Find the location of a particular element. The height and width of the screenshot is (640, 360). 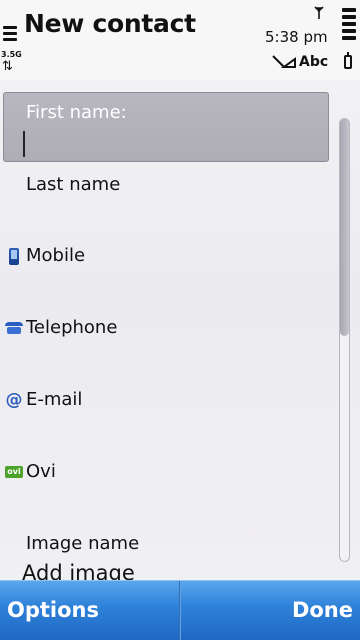

text-cursor is located at coordinates (24, 144).